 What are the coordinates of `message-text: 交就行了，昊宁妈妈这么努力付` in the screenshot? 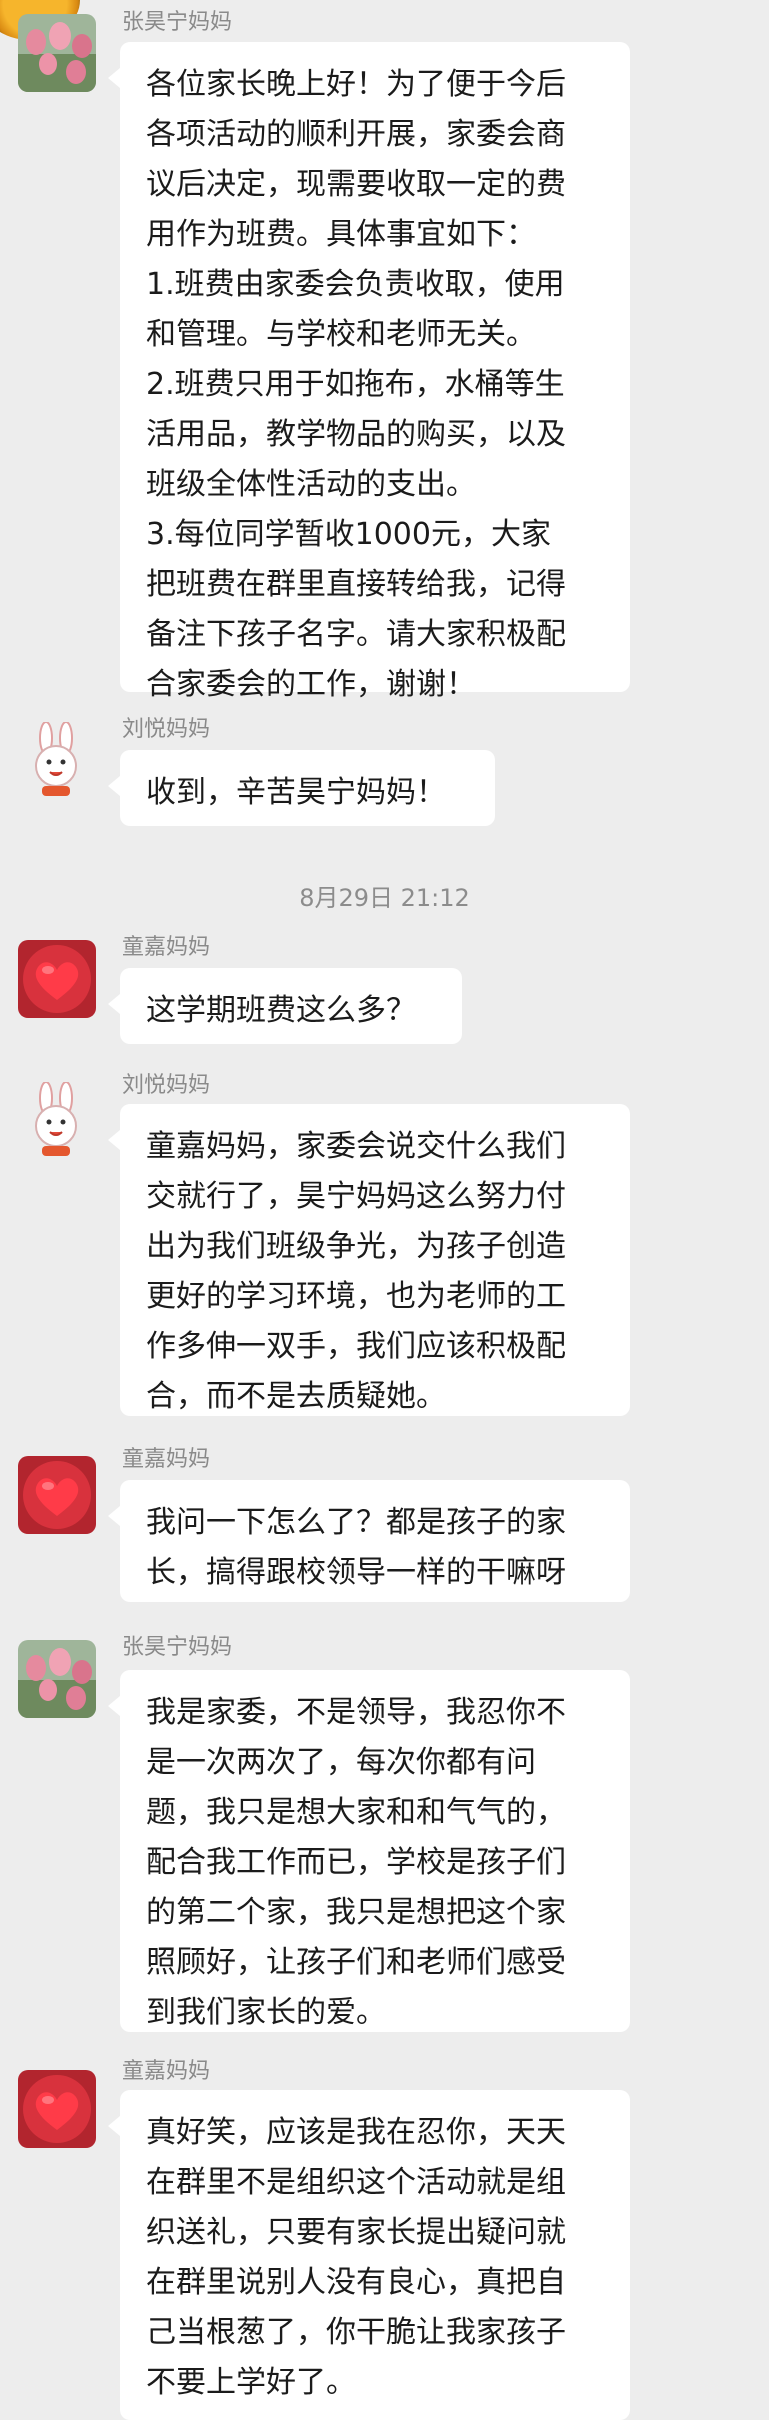 It's located at (356, 1196).